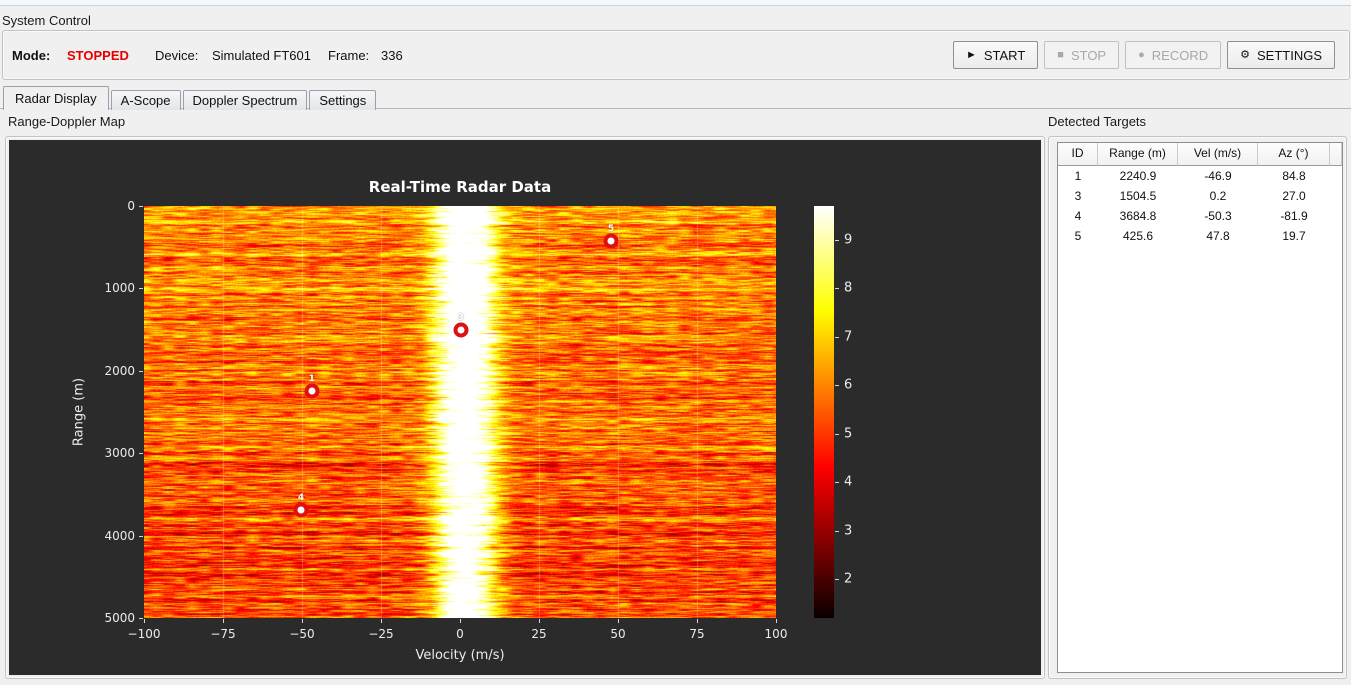  Describe the element at coordinates (177, 55) in the screenshot. I see `device-label: Device:` at that location.